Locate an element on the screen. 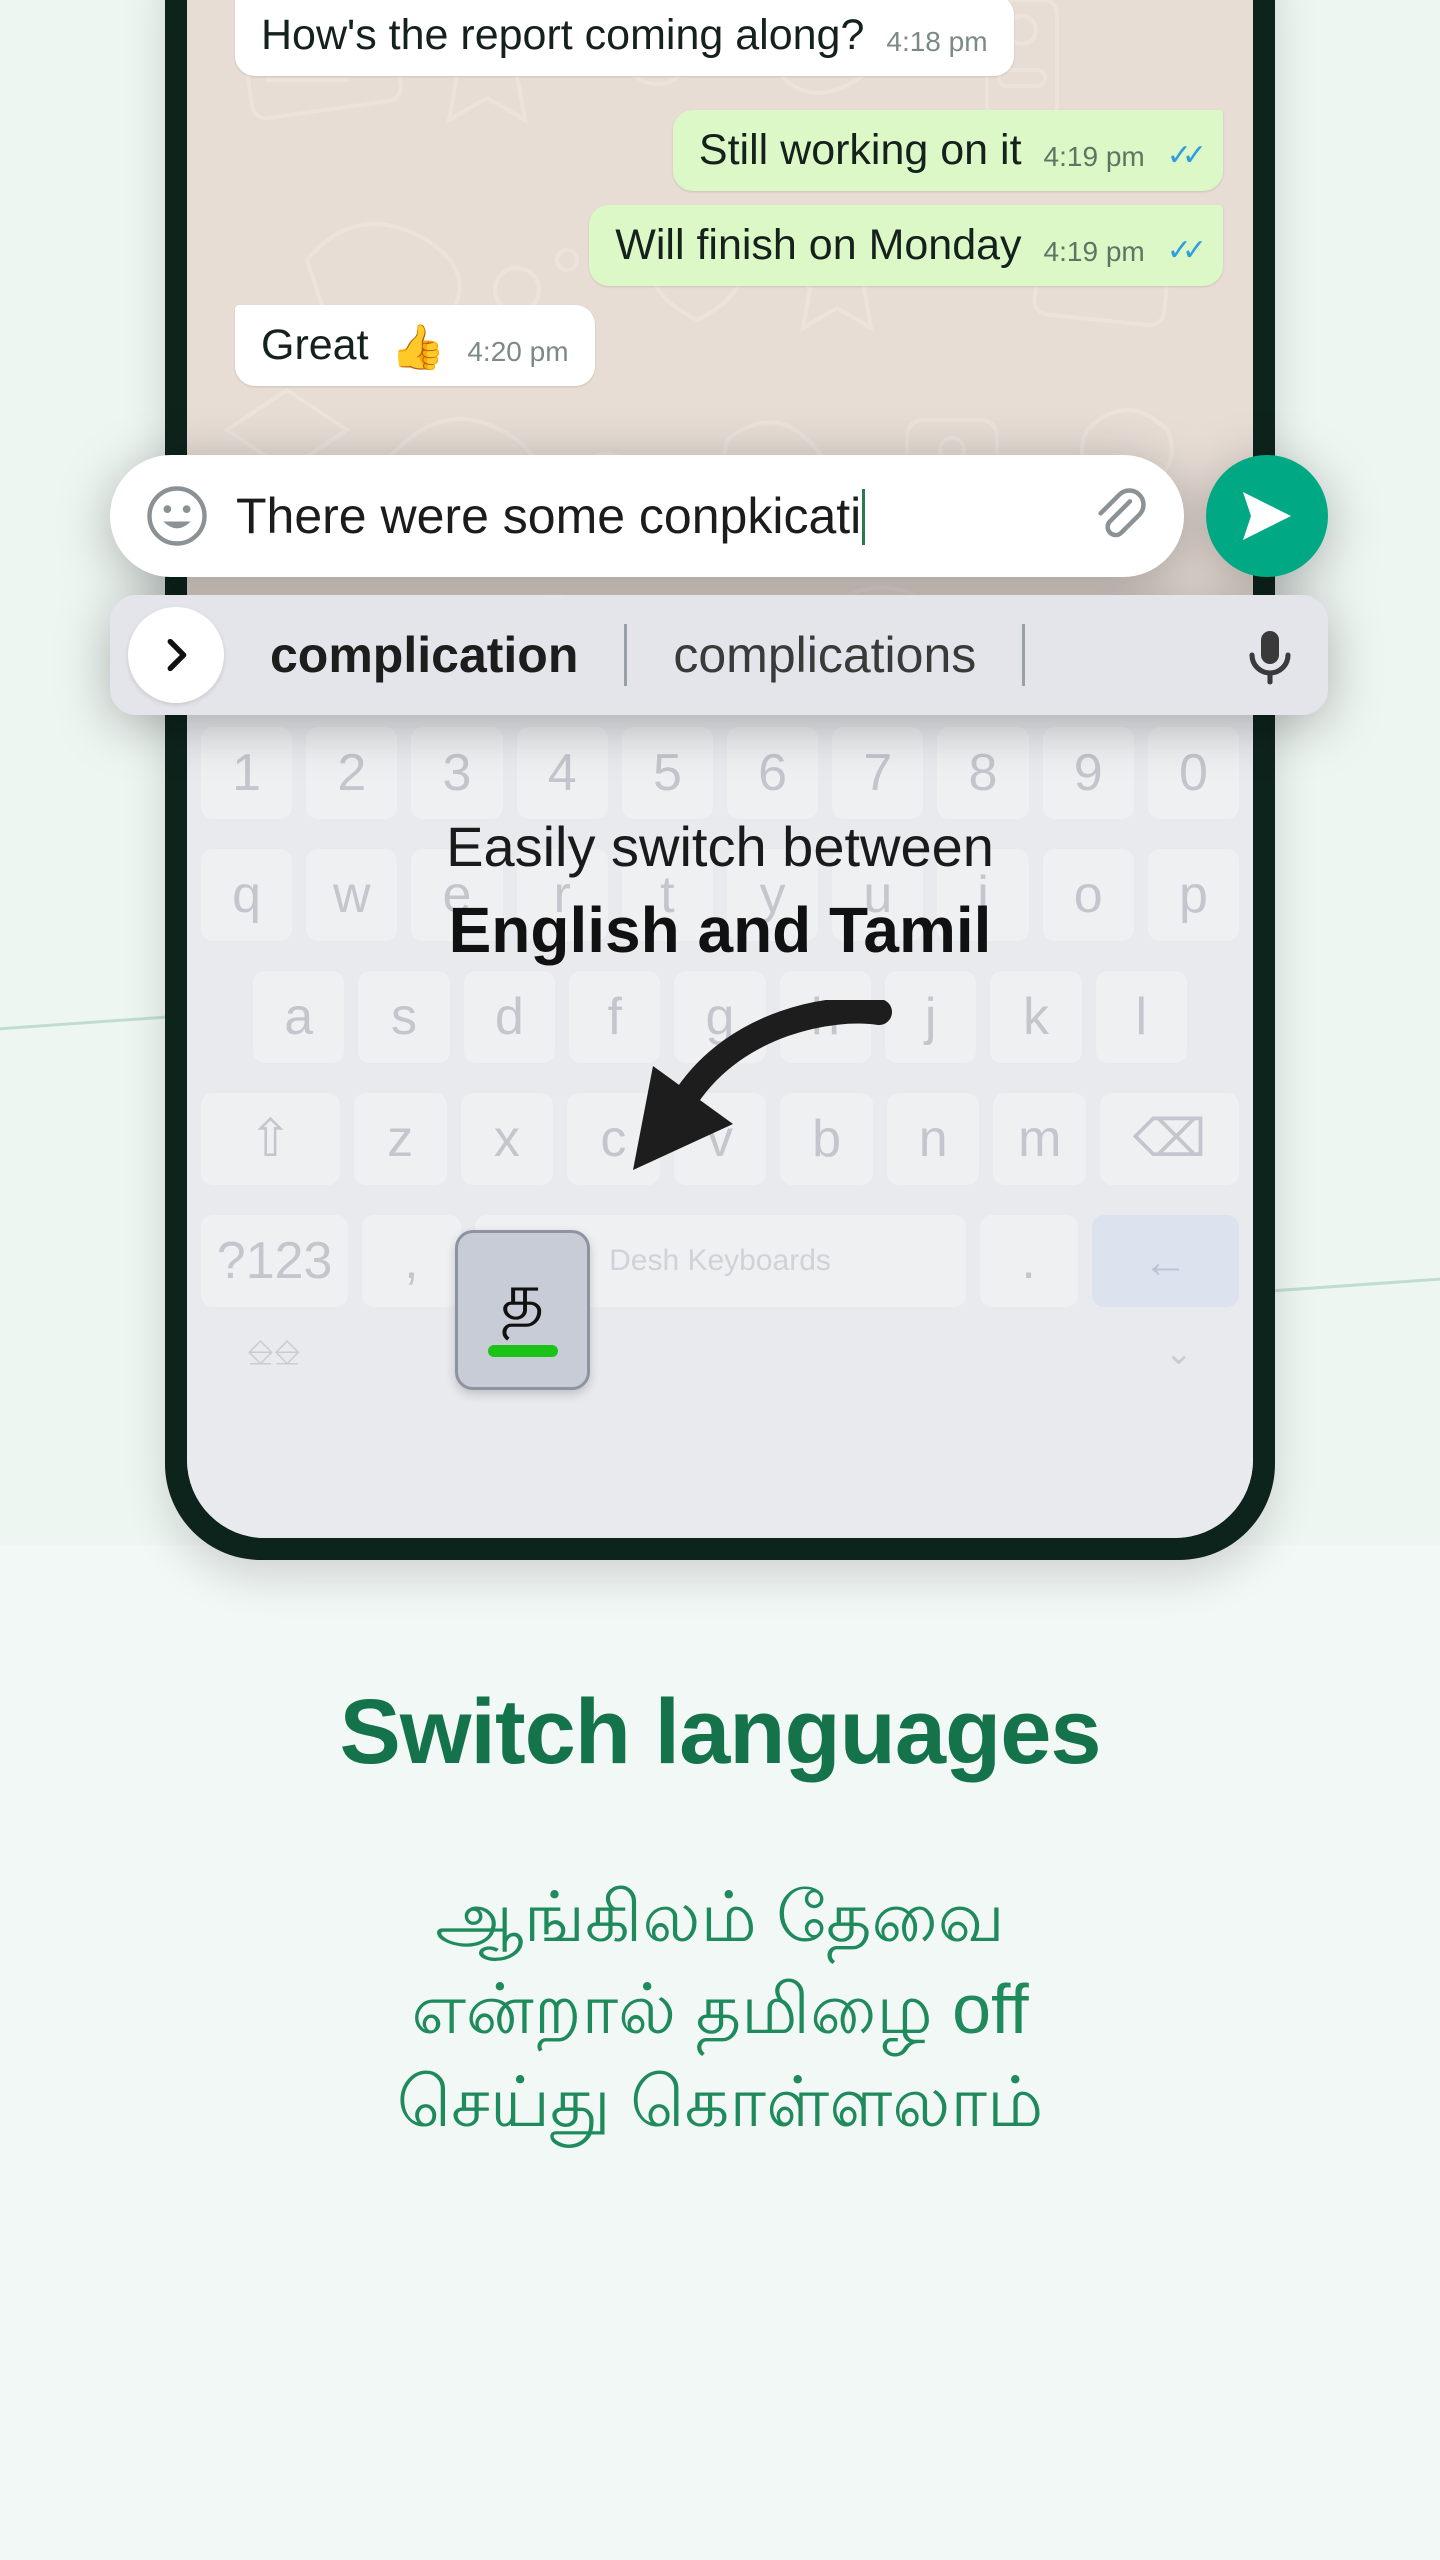  message-time: 4:18 pm is located at coordinates (937, 41).